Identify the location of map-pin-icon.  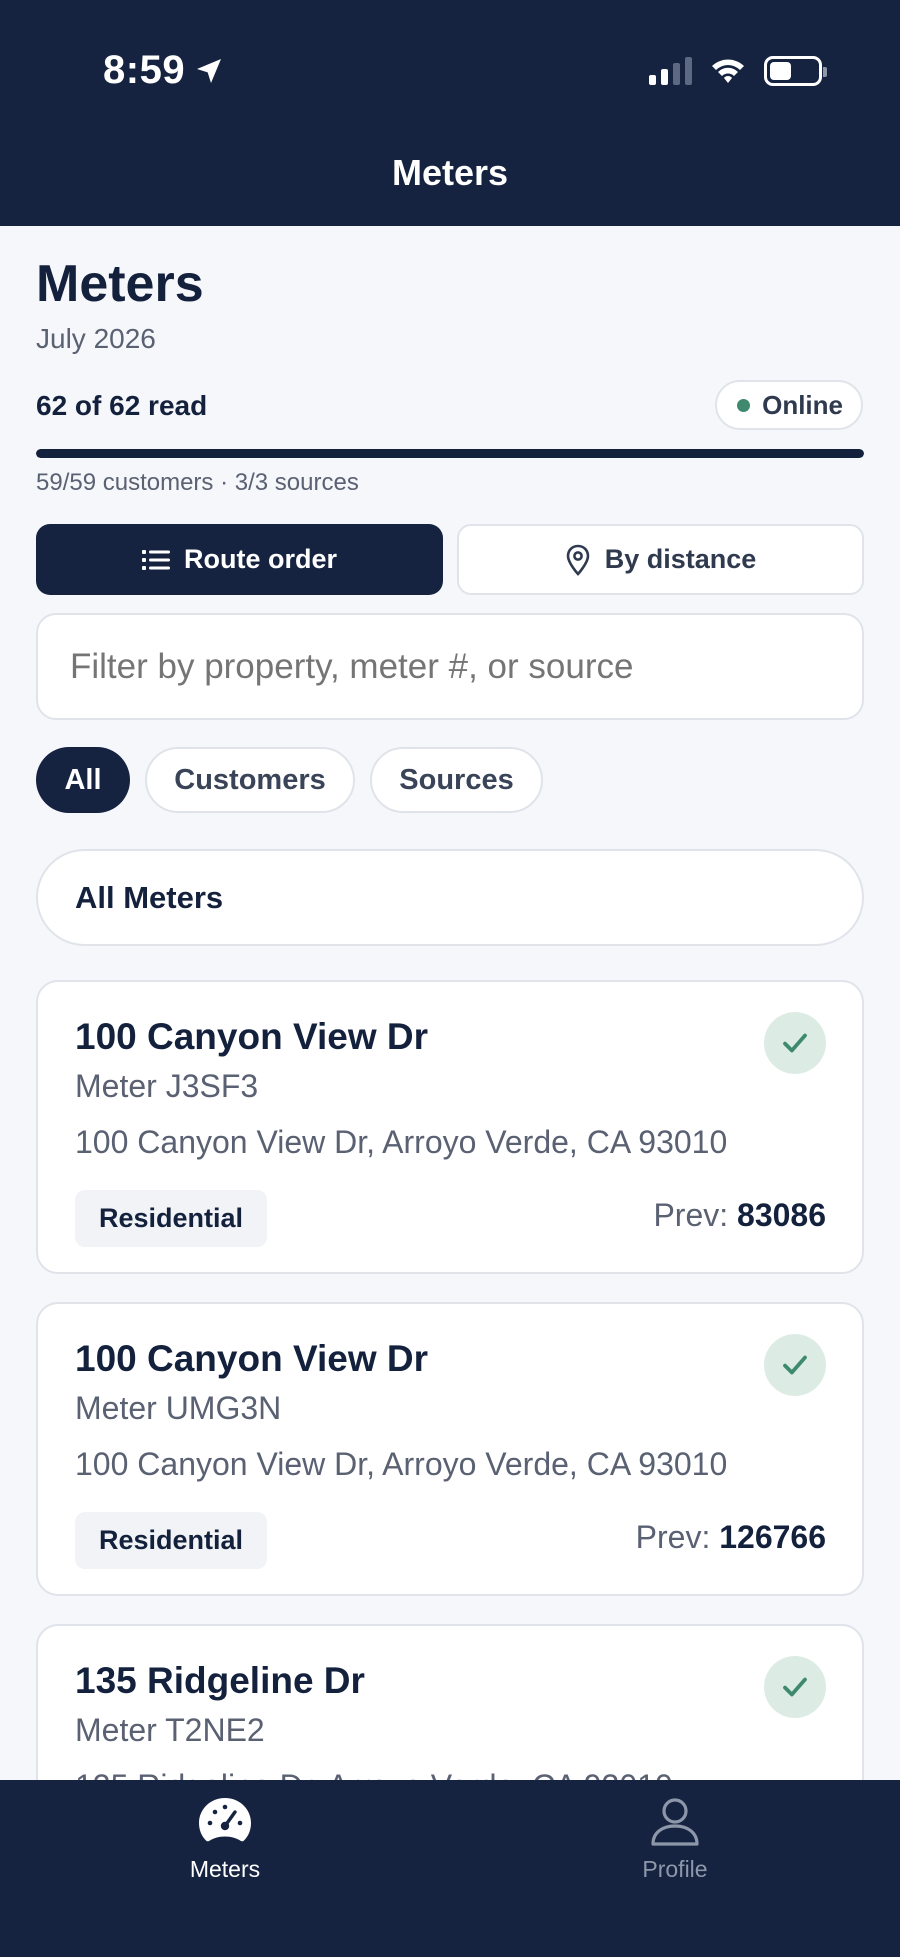
(578, 560).